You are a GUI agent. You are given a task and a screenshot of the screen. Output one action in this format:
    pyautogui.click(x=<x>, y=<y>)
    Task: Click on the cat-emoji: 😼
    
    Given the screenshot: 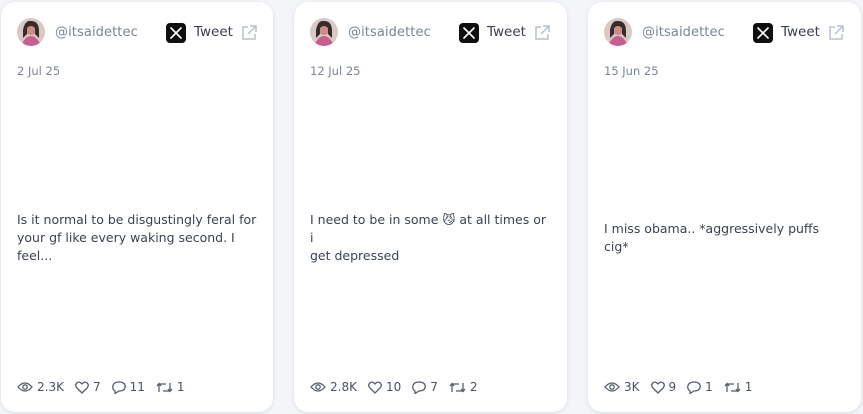 What is the action you would take?
    pyautogui.click(x=449, y=219)
    